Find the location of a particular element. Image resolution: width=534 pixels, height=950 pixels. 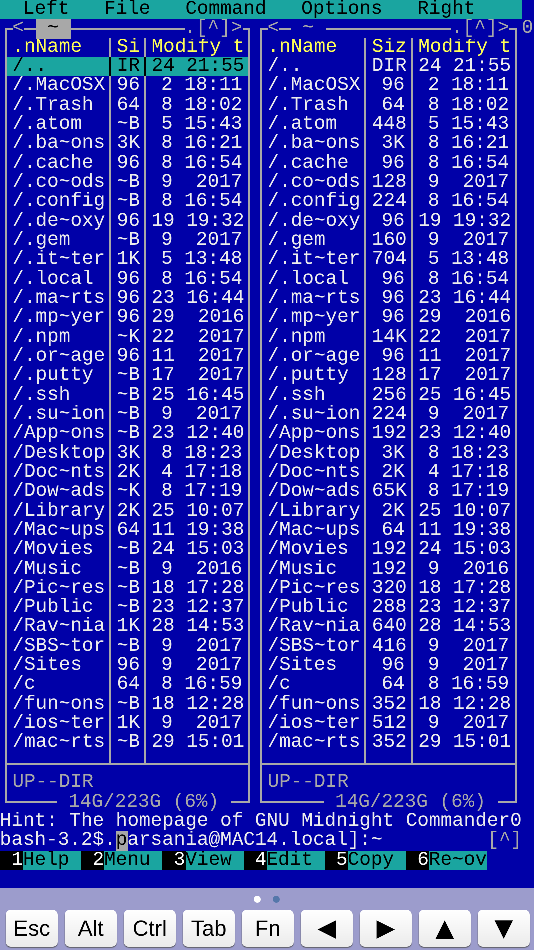

file-size: 704 is located at coordinates (389, 260).